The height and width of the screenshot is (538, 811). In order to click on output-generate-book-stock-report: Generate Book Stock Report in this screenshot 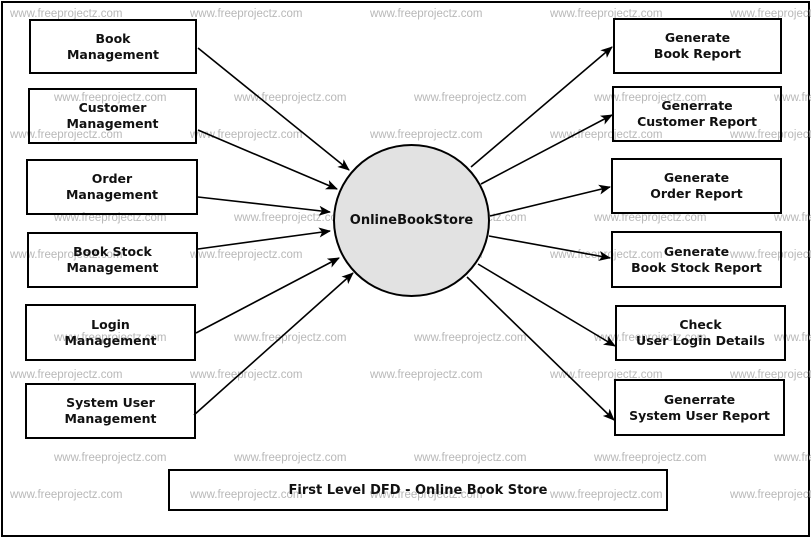, I will do `click(696, 259)`.